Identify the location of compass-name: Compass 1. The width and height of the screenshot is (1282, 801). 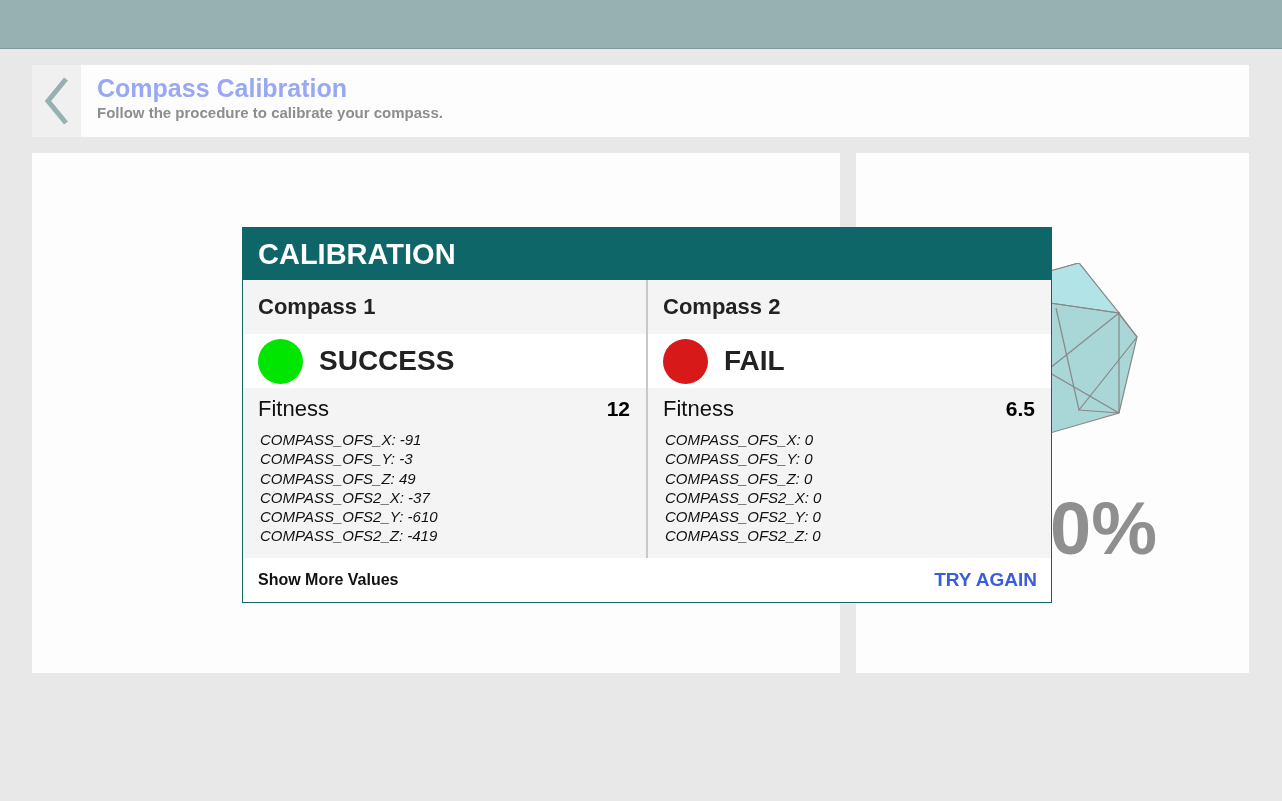
(317, 307).